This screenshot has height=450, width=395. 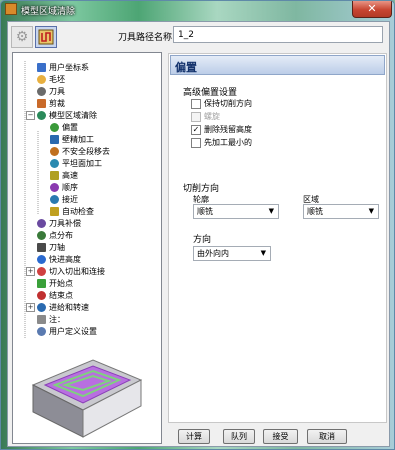 I want to click on checkbox-label: 保持切削方向, so click(x=228, y=103).